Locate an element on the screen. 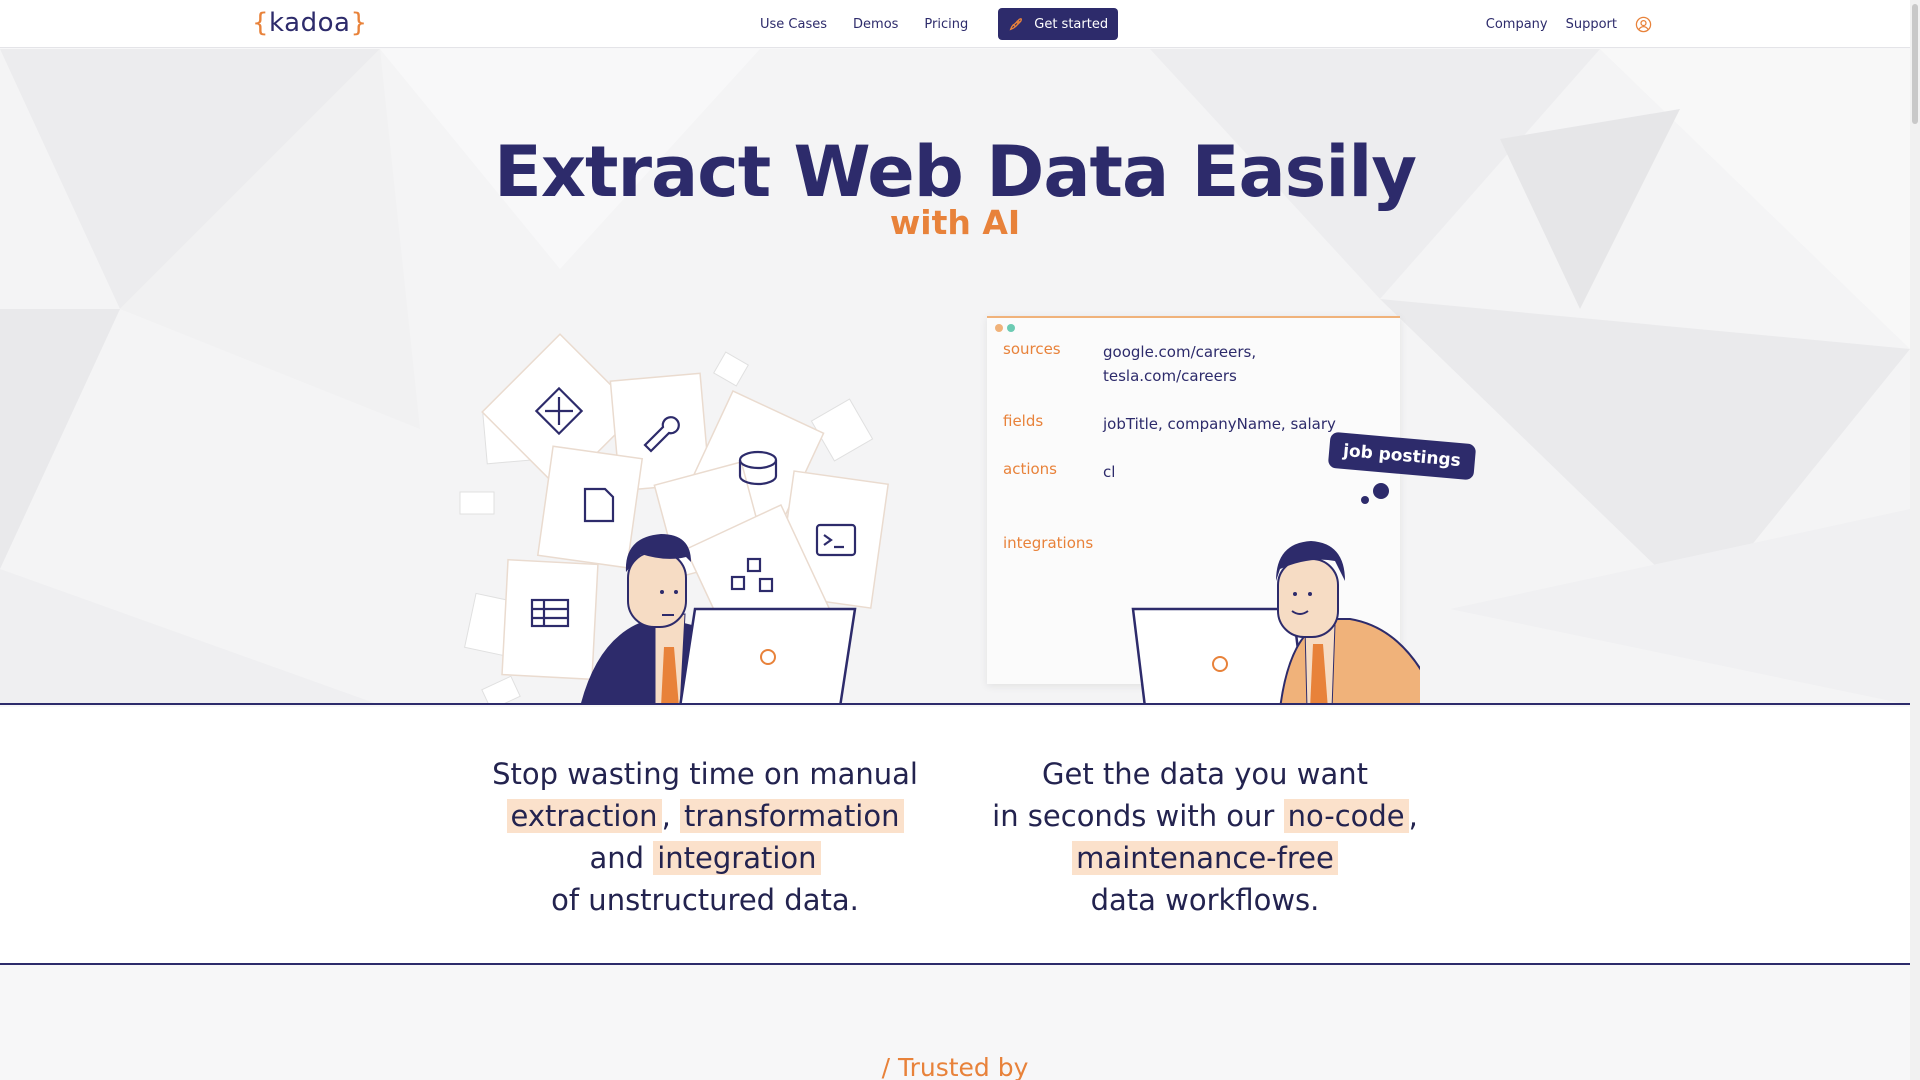  nav-link-company: Company is located at coordinates (1517, 24).